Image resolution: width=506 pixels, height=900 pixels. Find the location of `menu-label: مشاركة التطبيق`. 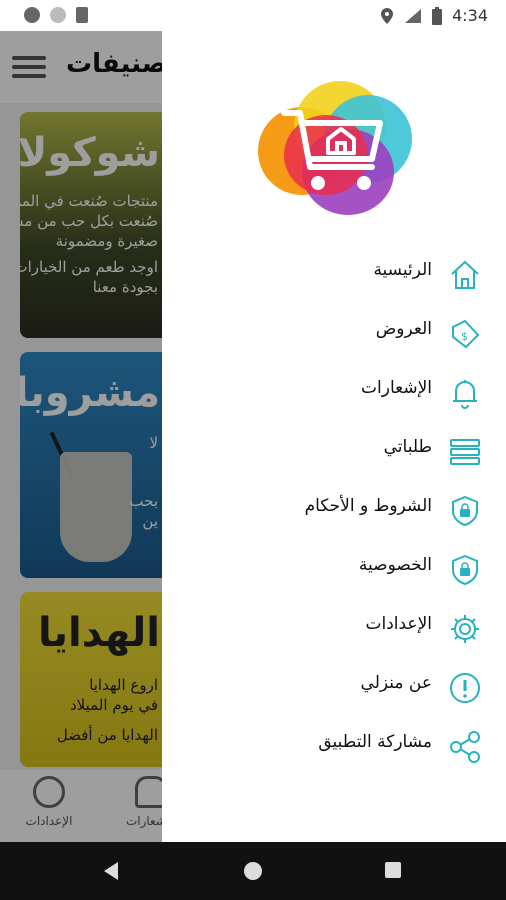

menu-label: مشاركة التطبيق is located at coordinates (375, 742).